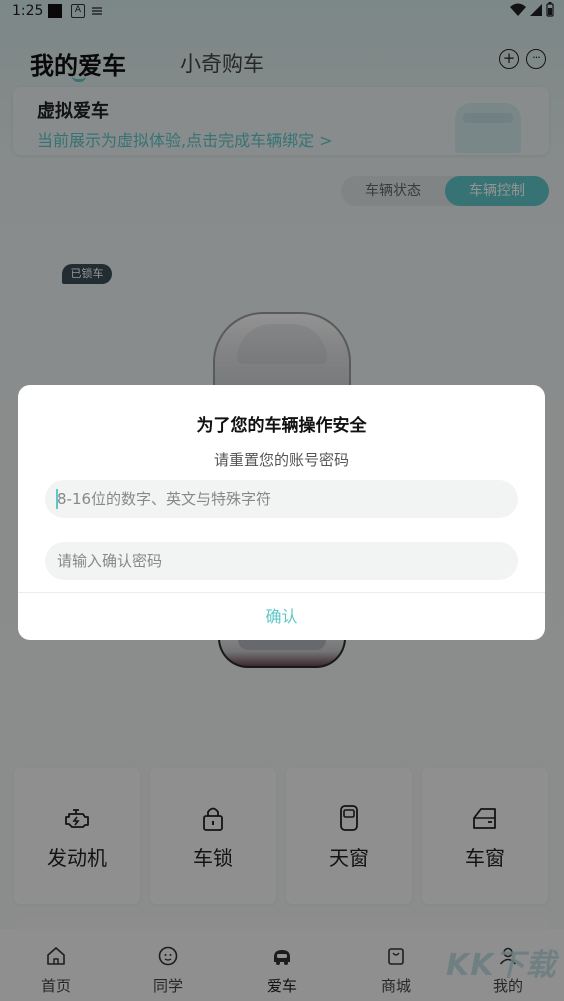 The height and width of the screenshot is (1001, 564). Describe the element at coordinates (281, 616) in the screenshot. I see `confirm-button: 确认` at that location.